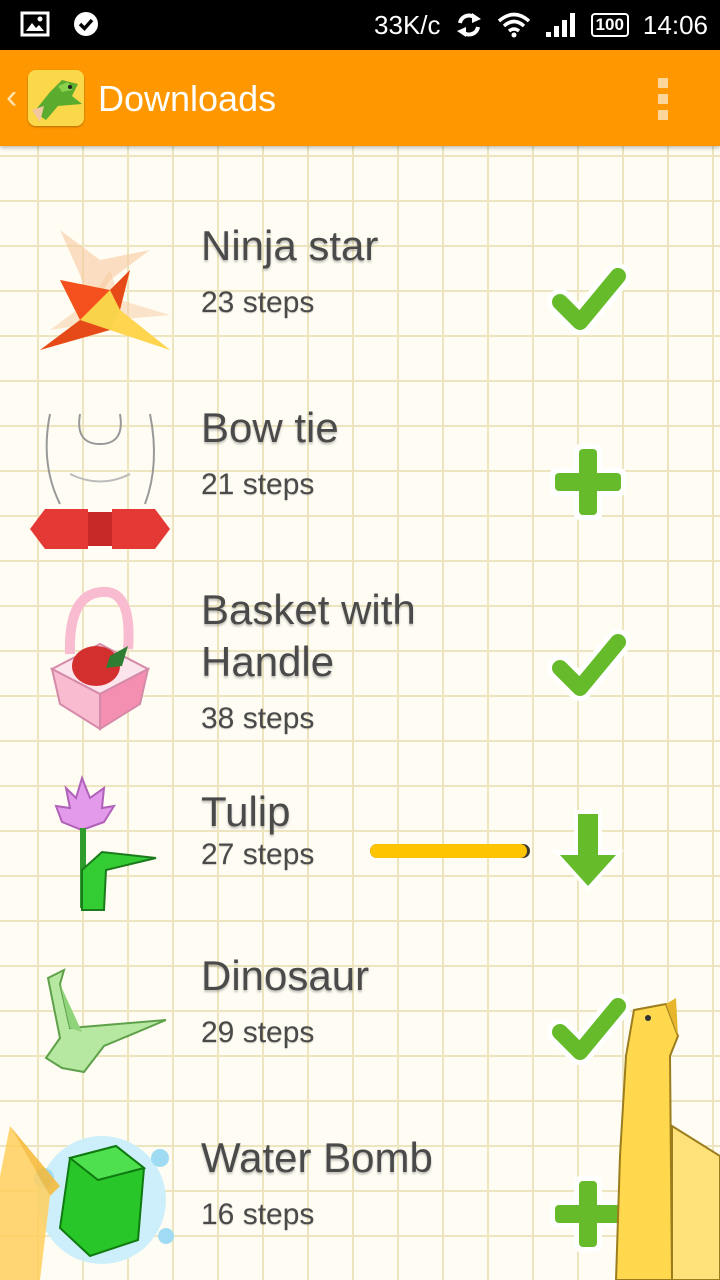  What do you see at coordinates (360, 25) in the screenshot?
I see `status-bar: 33K/c 100 14:06` at bounding box center [360, 25].